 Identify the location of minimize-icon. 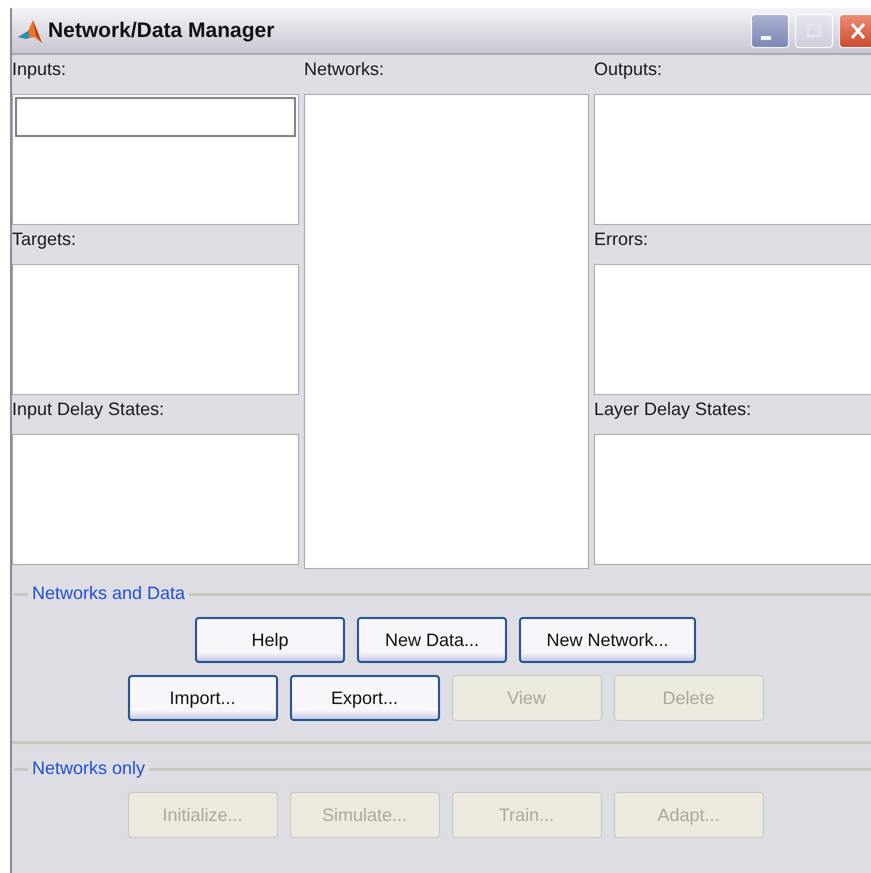
(766, 38).